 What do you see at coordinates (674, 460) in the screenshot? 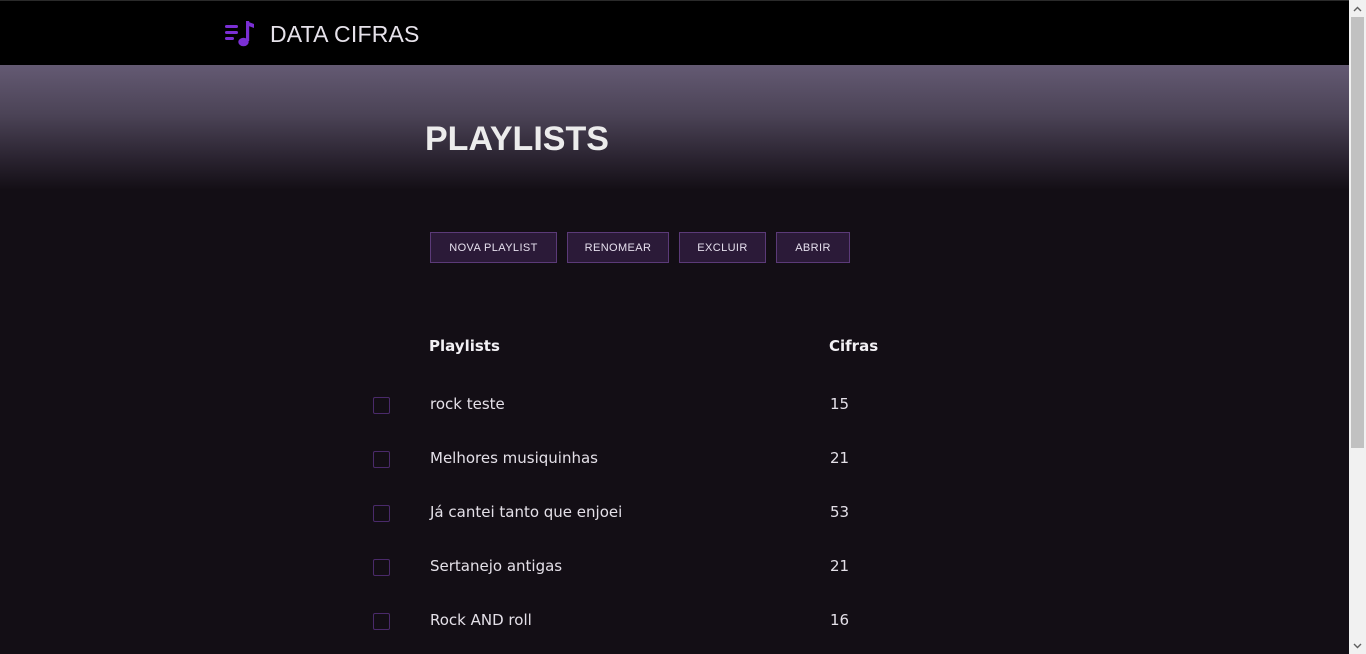
I see `table-row: Melhores musiquinhas 21` at bounding box center [674, 460].